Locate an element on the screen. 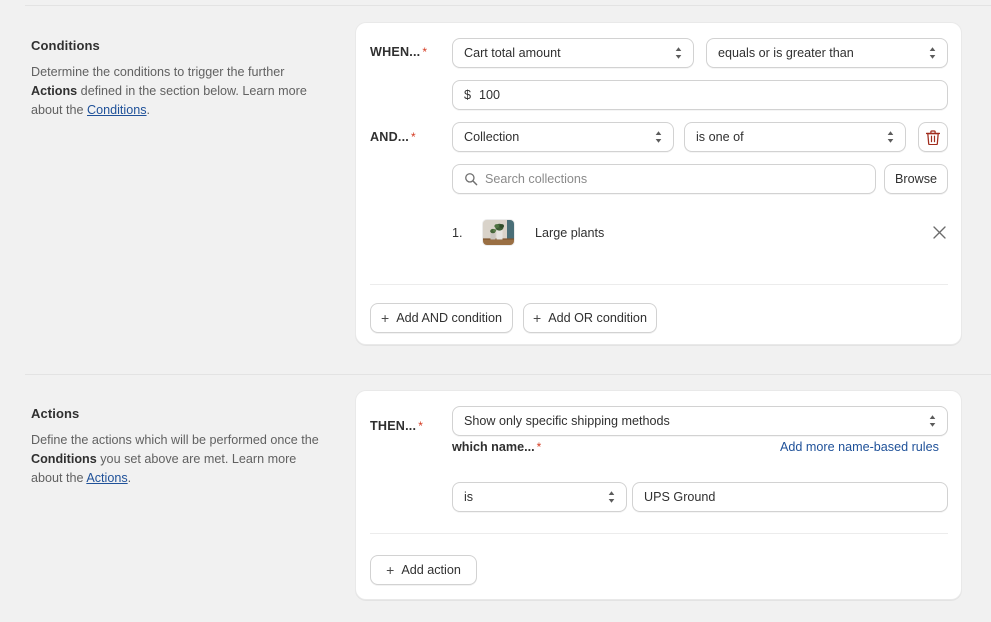 The image size is (991, 622). add-or-condition-label: Add OR condition is located at coordinates (597, 318).